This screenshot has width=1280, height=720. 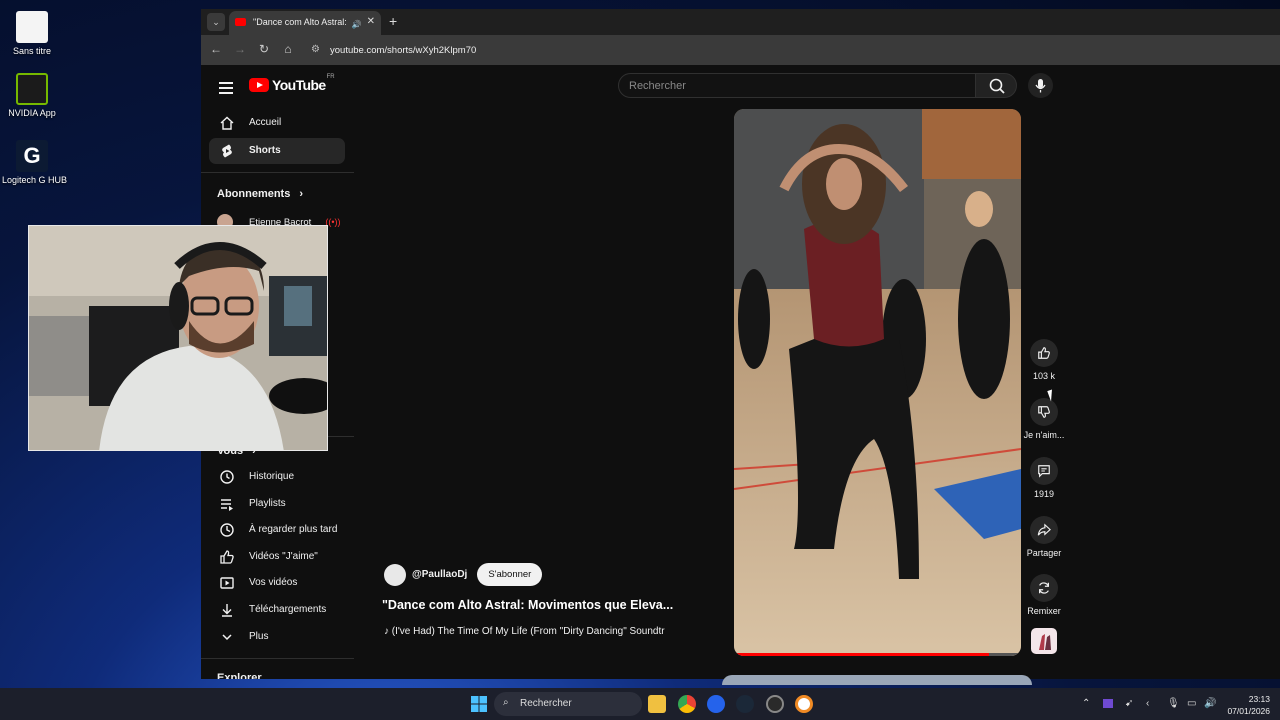 I want to click on sidebar-item-shorts: Shorts, so click(x=277, y=151).